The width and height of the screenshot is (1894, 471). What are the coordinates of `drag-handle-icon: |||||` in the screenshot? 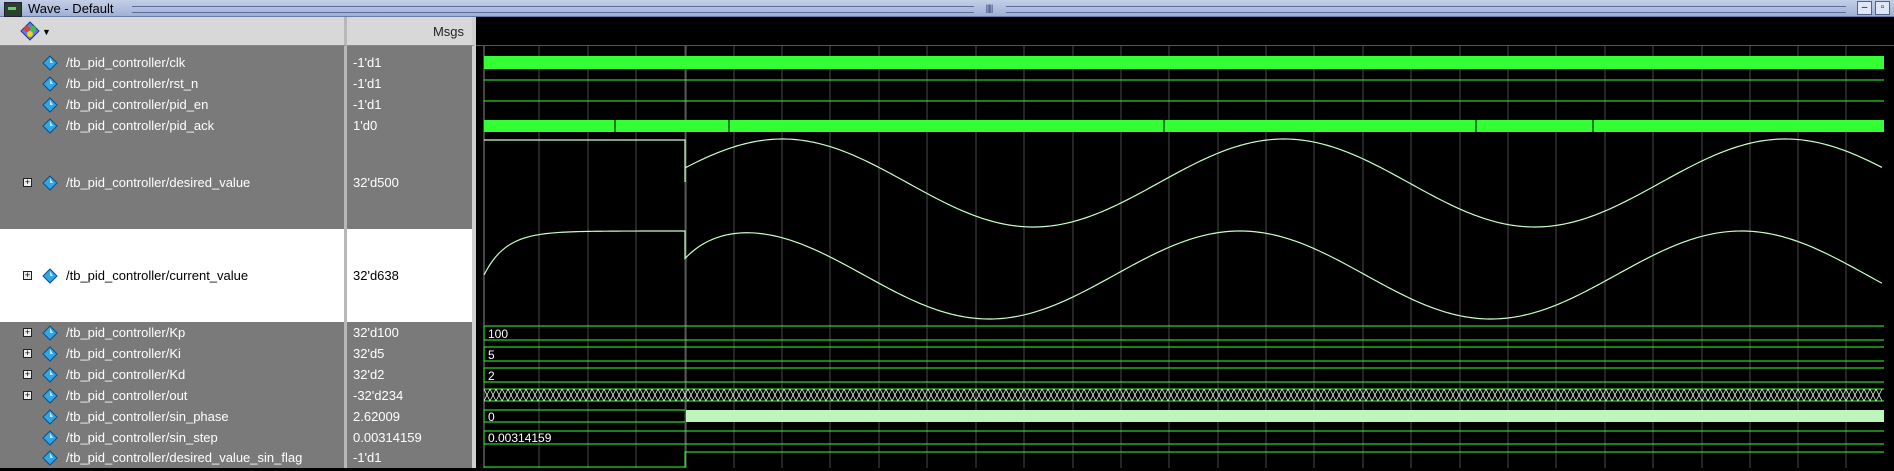 It's located at (989, 8).